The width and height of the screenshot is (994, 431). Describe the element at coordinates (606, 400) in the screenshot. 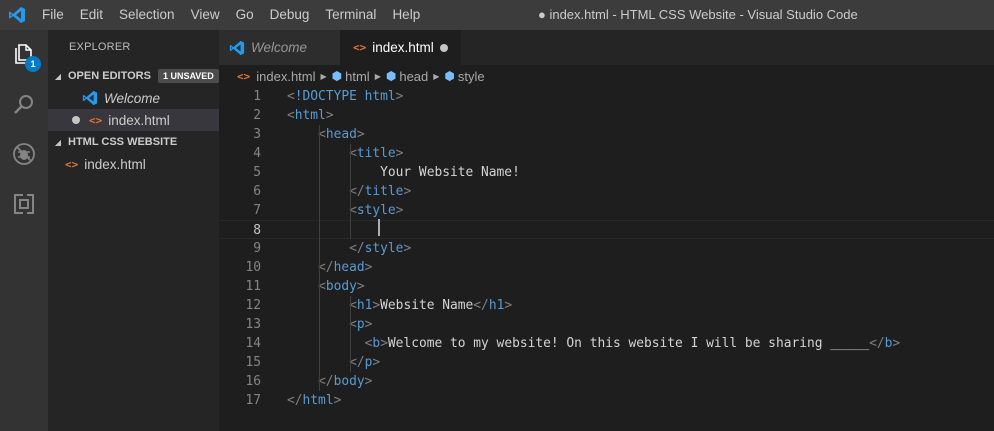

I see `code-line: 17 </html>` at that location.